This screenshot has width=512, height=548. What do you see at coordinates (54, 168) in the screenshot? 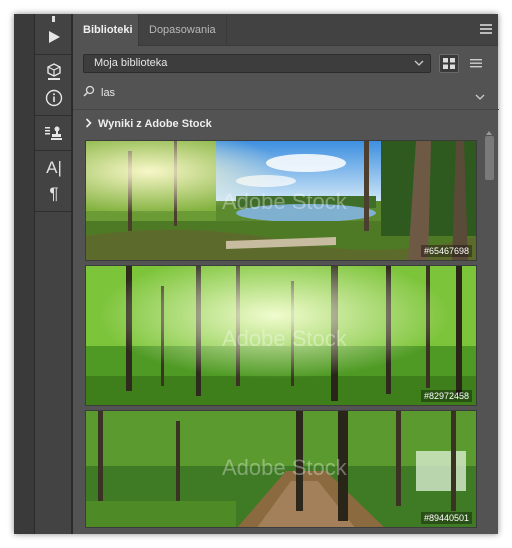
I see `character-icon: A|` at bounding box center [54, 168].